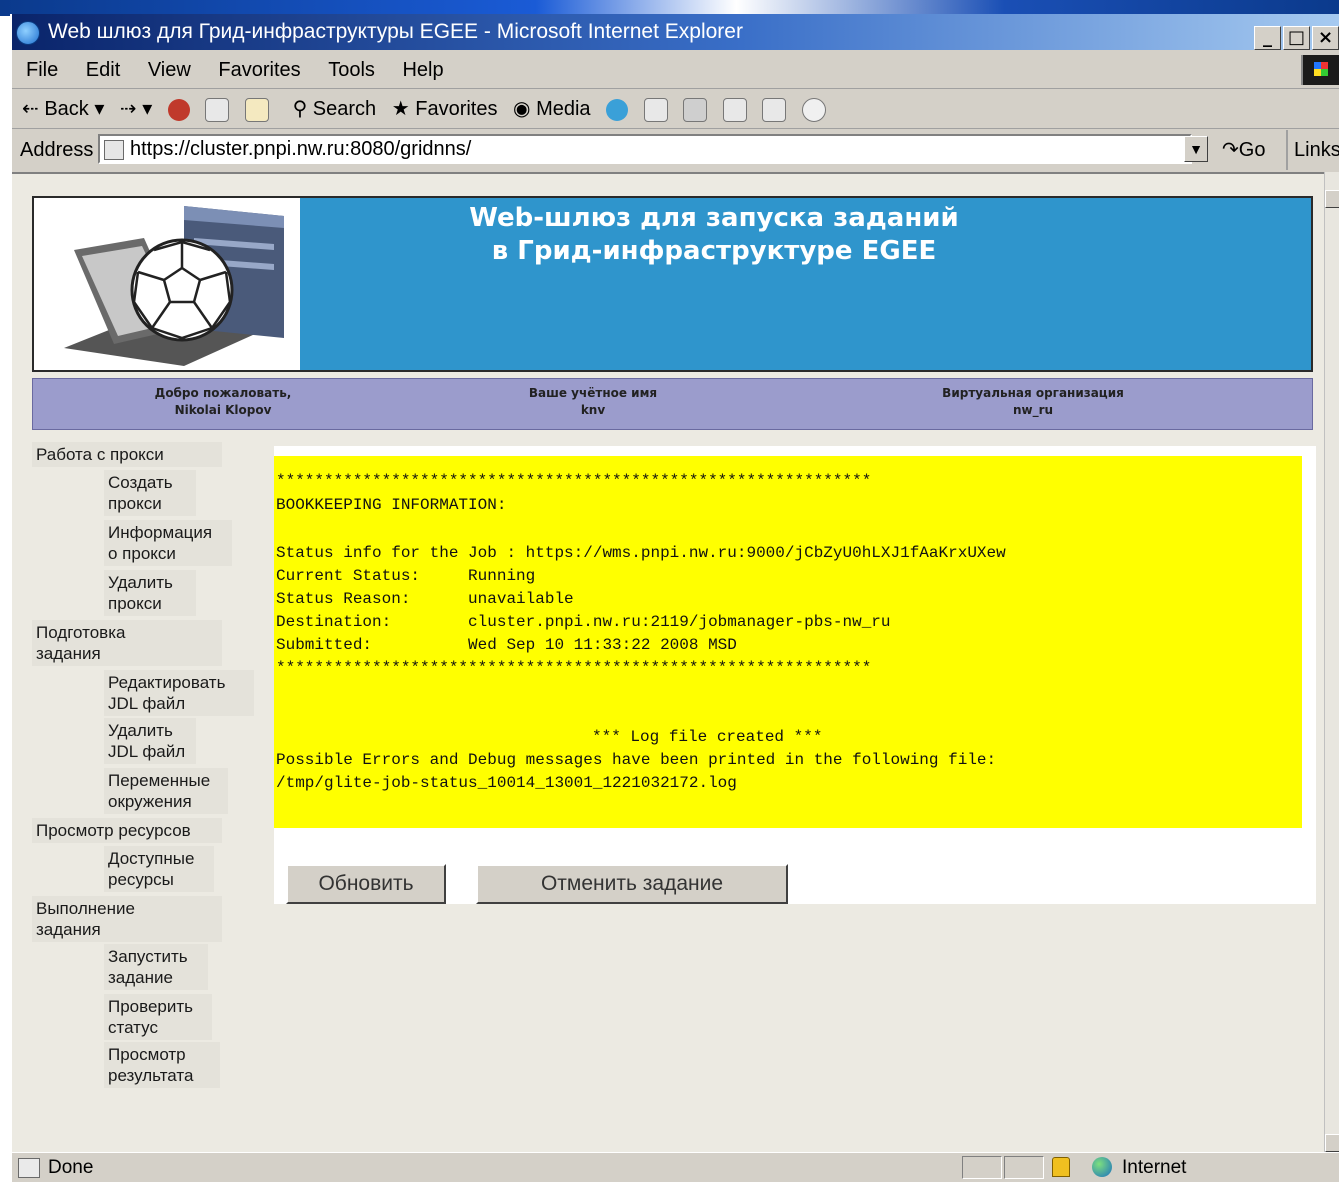  What do you see at coordinates (142, 553) in the screenshot?
I see `nav-proxy-info-line2: о прокси` at bounding box center [142, 553].